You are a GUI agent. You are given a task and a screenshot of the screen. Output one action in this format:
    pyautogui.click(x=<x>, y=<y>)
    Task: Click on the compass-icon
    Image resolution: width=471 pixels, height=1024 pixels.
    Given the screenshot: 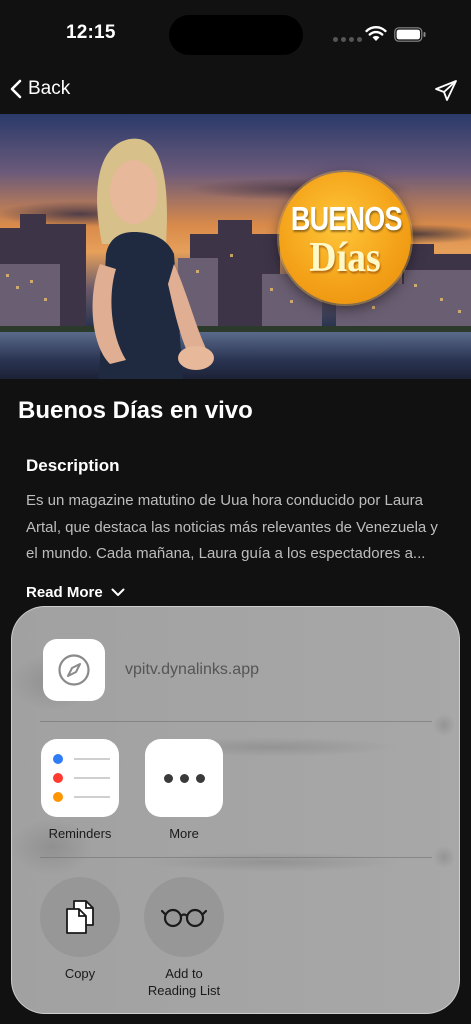 What is the action you would take?
    pyautogui.click(x=74, y=670)
    